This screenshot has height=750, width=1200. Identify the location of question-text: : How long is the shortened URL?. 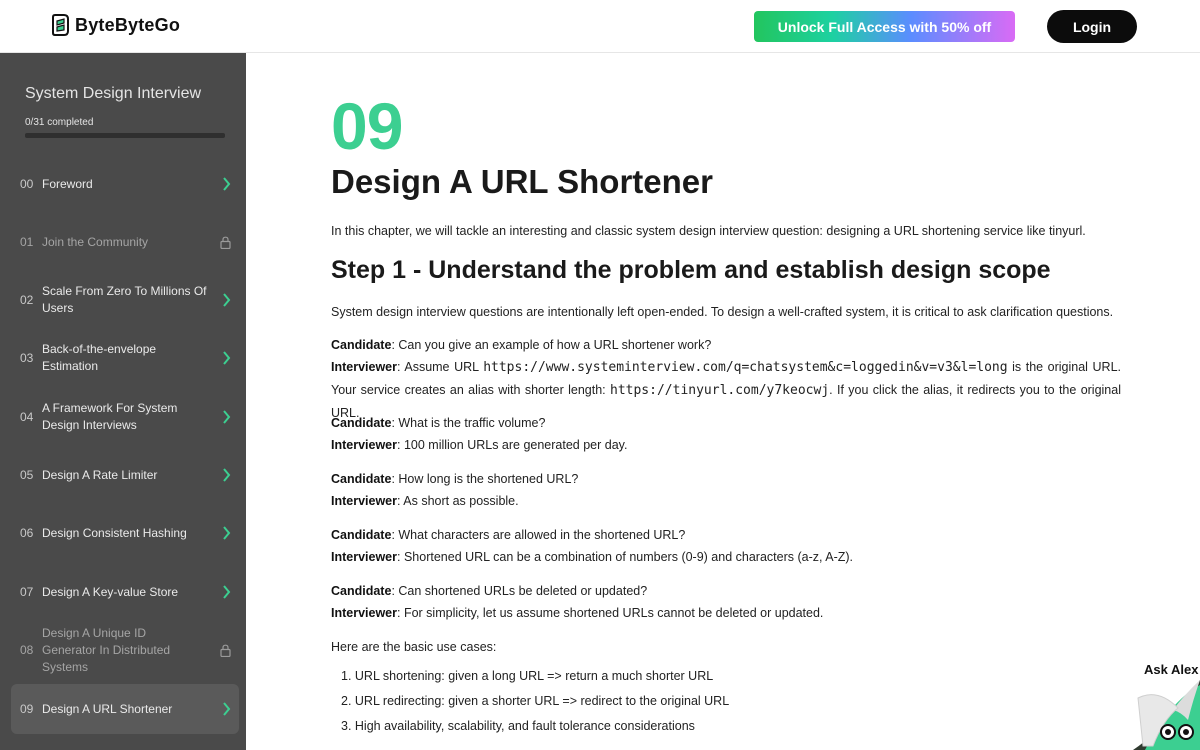
(485, 479).